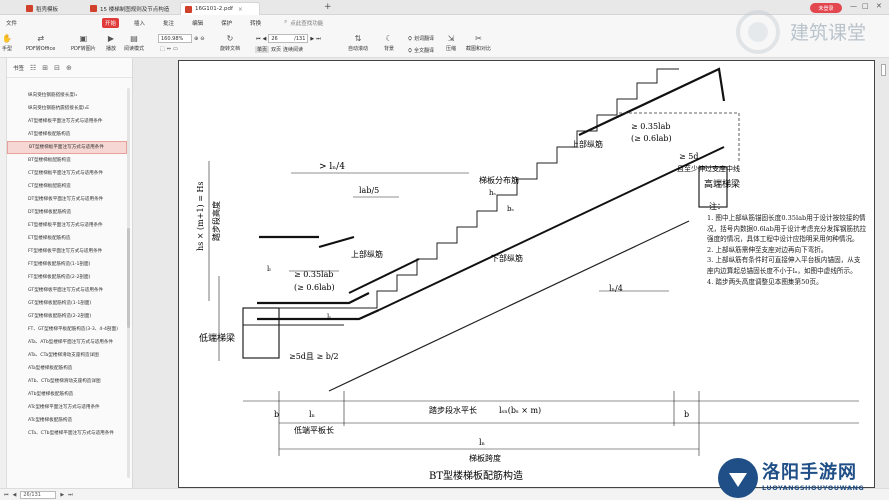 Image resolution: width=889 pixels, height=500 pixels. I want to click on sidebar-bookmark-item: AT型楼梯板平面注写方式与适用条件, so click(67, 121).